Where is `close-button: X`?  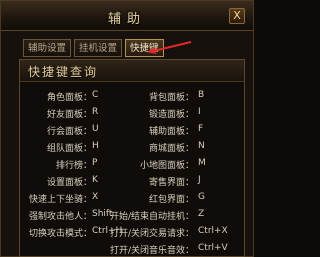
close-button: X is located at coordinates (237, 16).